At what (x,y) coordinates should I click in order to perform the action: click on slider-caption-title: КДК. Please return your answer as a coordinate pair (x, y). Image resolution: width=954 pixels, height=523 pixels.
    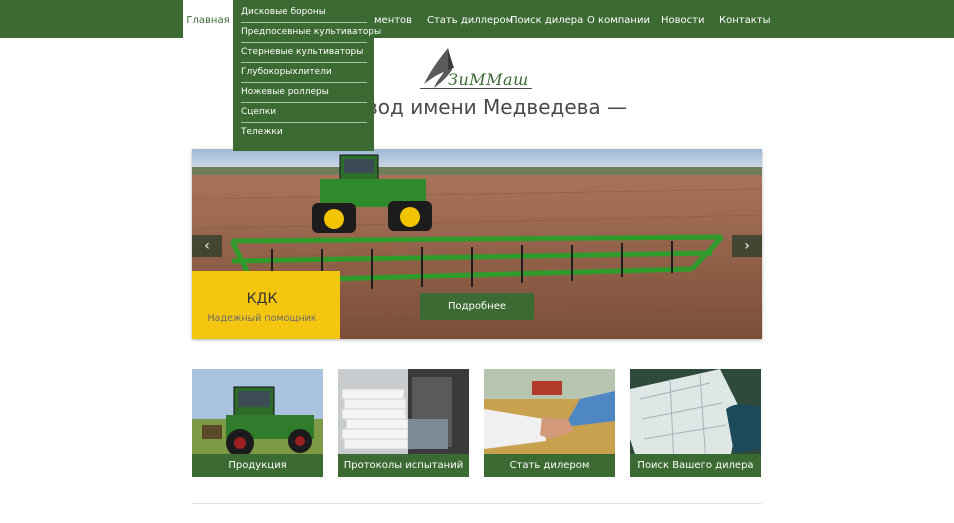
    Looking at the image, I should click on (262, 299).